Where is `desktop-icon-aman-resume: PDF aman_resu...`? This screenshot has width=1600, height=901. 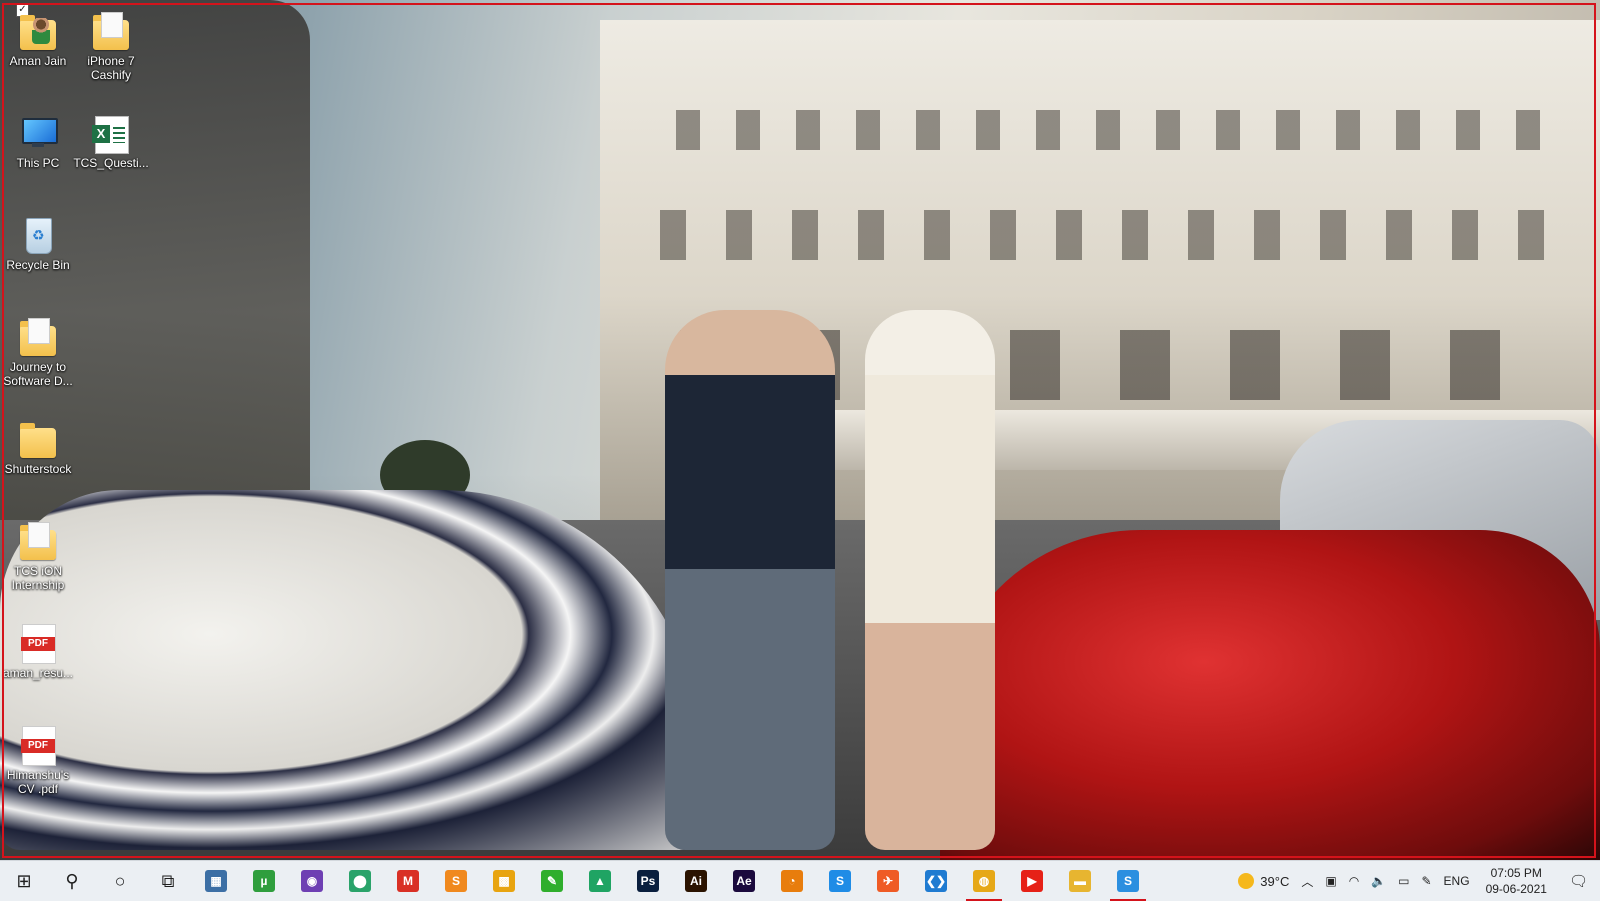 desktop-icon-aman-resume: PDF aman_resu... is located at coordinates (38, 651).